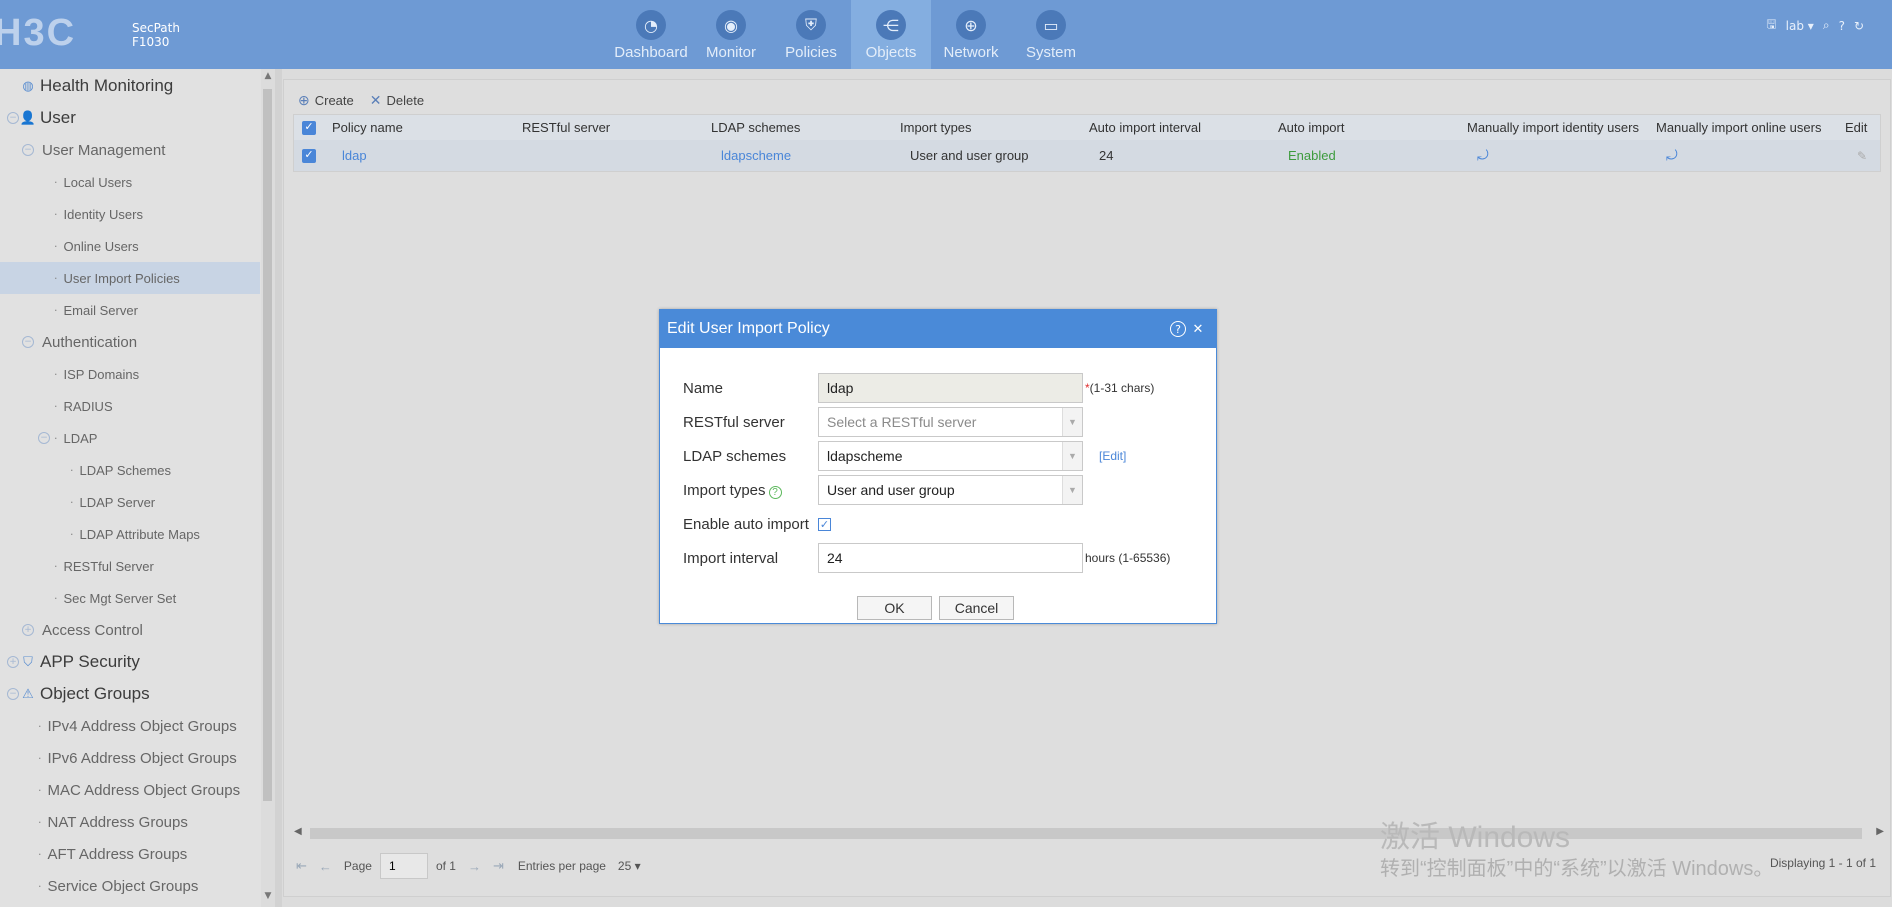  Describe the element at coordinates (130, 790) in the screenshot. I see `sidebar-item-mac-address-object-groups: · MAC Address Object Groups` at that location.